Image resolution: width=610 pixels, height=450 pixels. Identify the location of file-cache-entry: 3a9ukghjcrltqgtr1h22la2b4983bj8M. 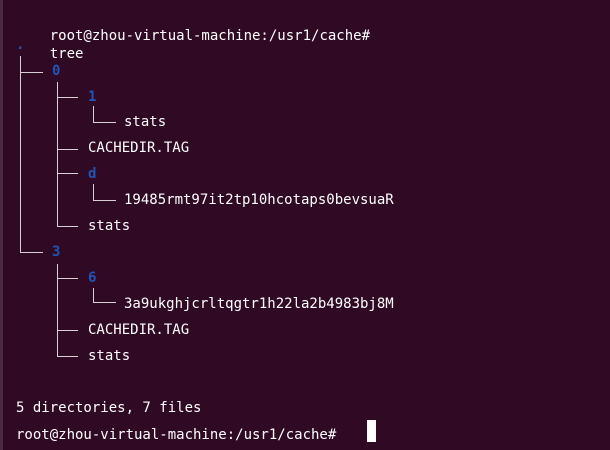
(259, 304).